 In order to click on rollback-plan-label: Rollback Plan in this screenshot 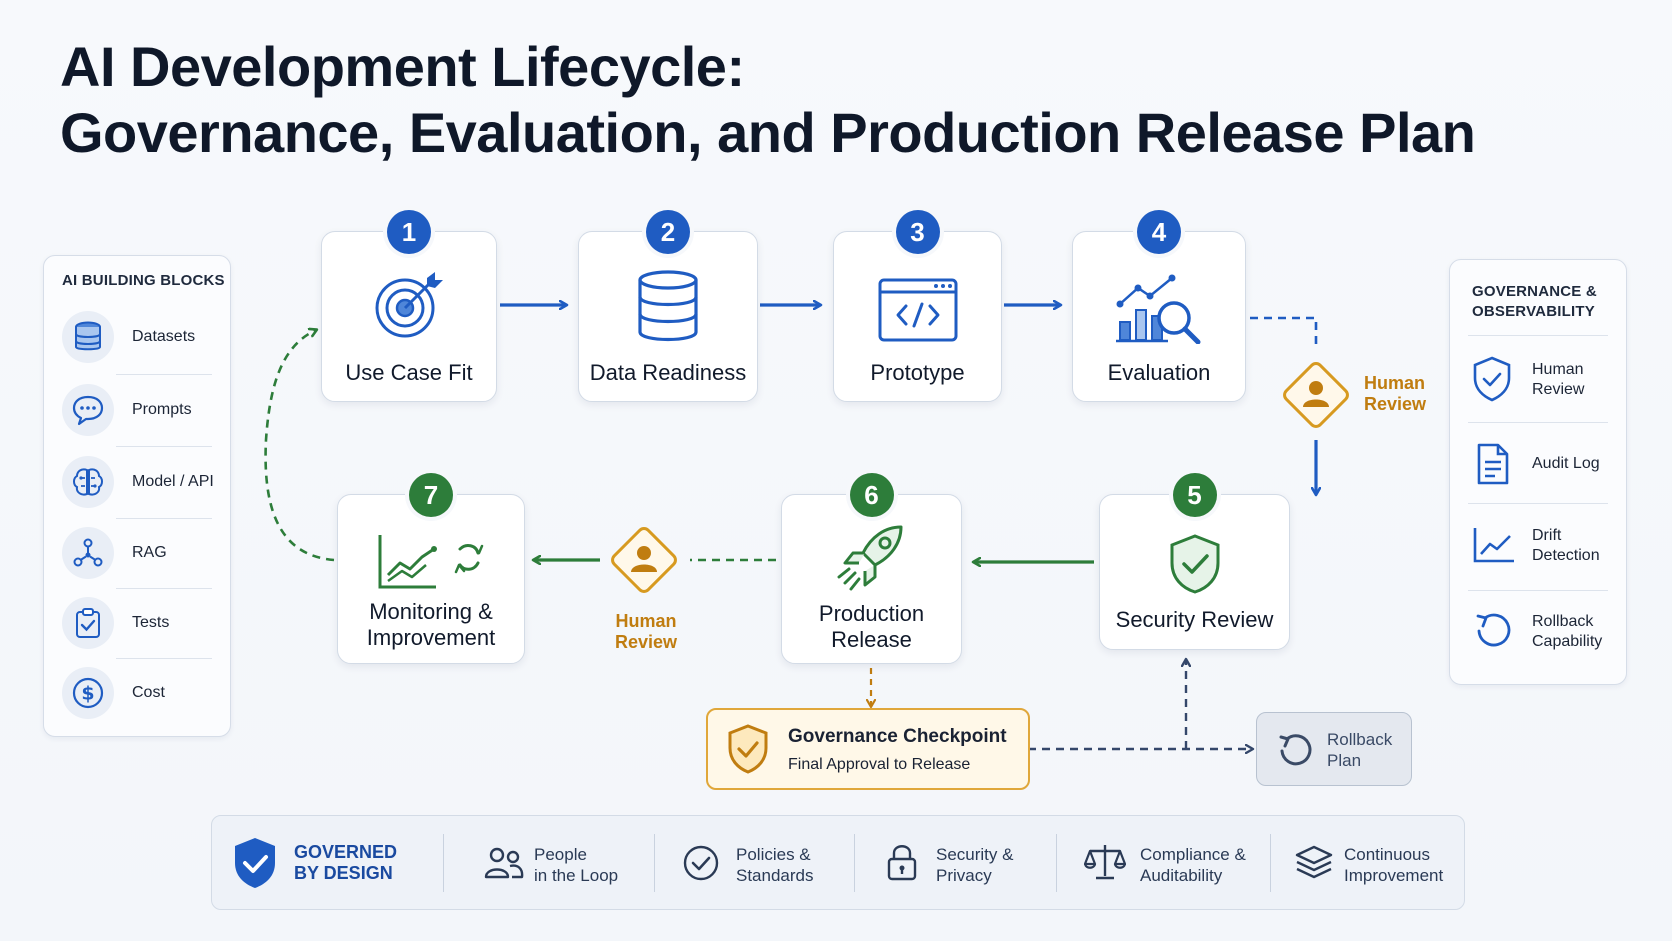, I will do `click(1359, 750)`.